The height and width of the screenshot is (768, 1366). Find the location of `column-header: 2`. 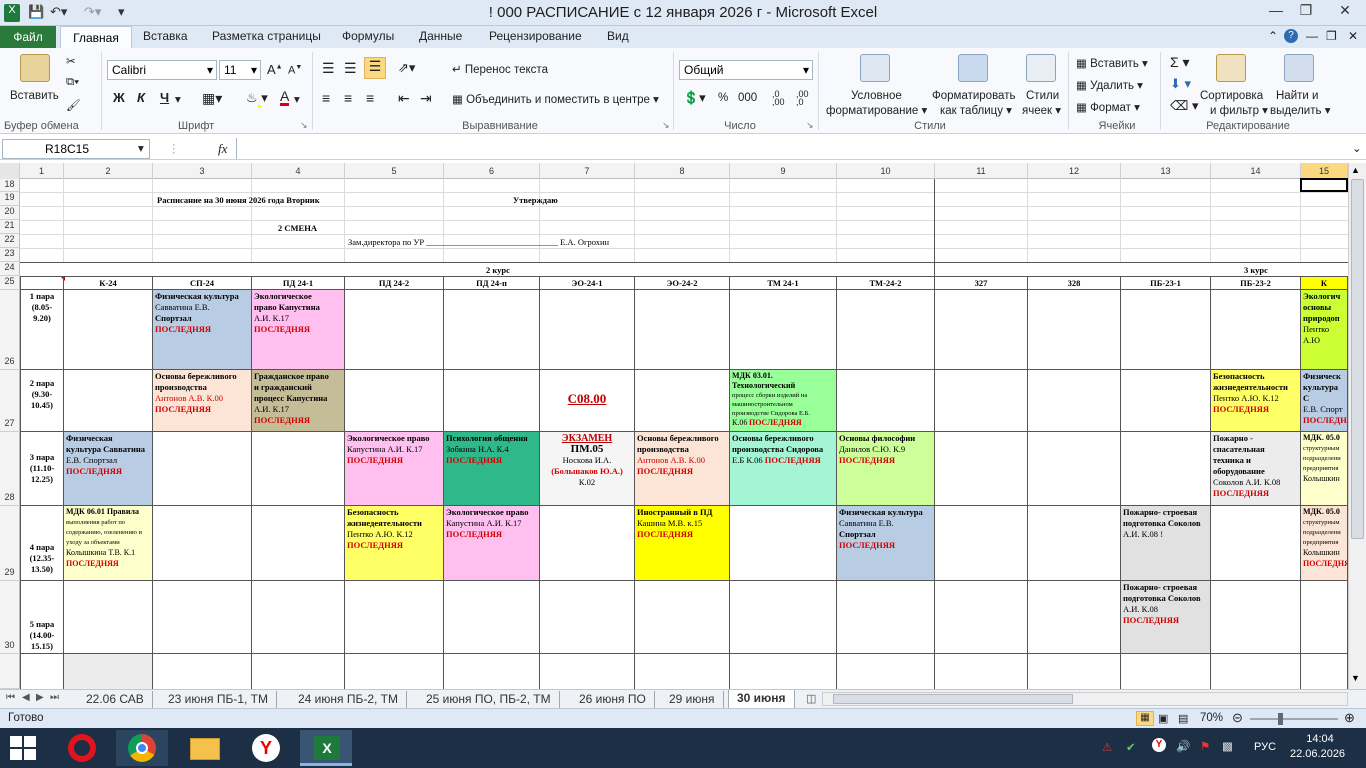

column-header: 2 is located at coordinates (108, 171).